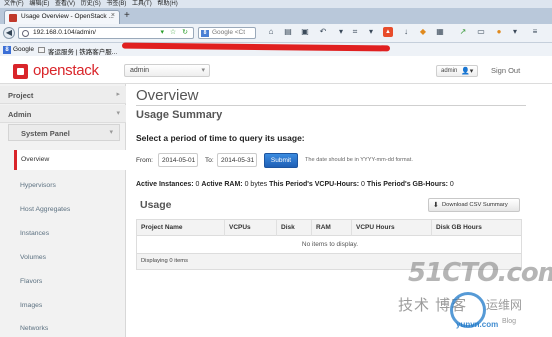 The height and width of the screenshot is (337, 552). I want to click on sidebar-item-host-aggregates: Host Aggregates, so click(70, 210).